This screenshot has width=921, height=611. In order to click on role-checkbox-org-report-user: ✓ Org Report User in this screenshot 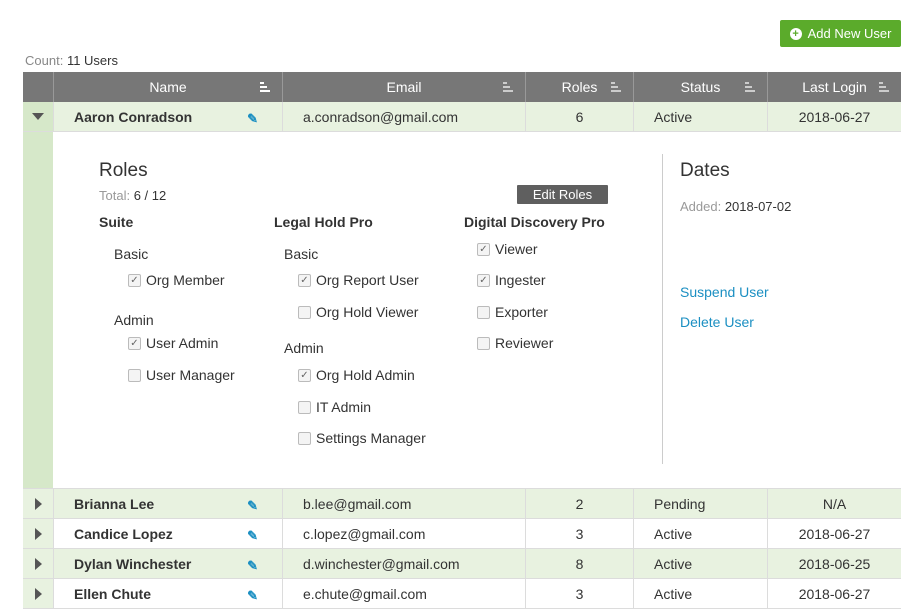, I will do `click(358, 280)`.